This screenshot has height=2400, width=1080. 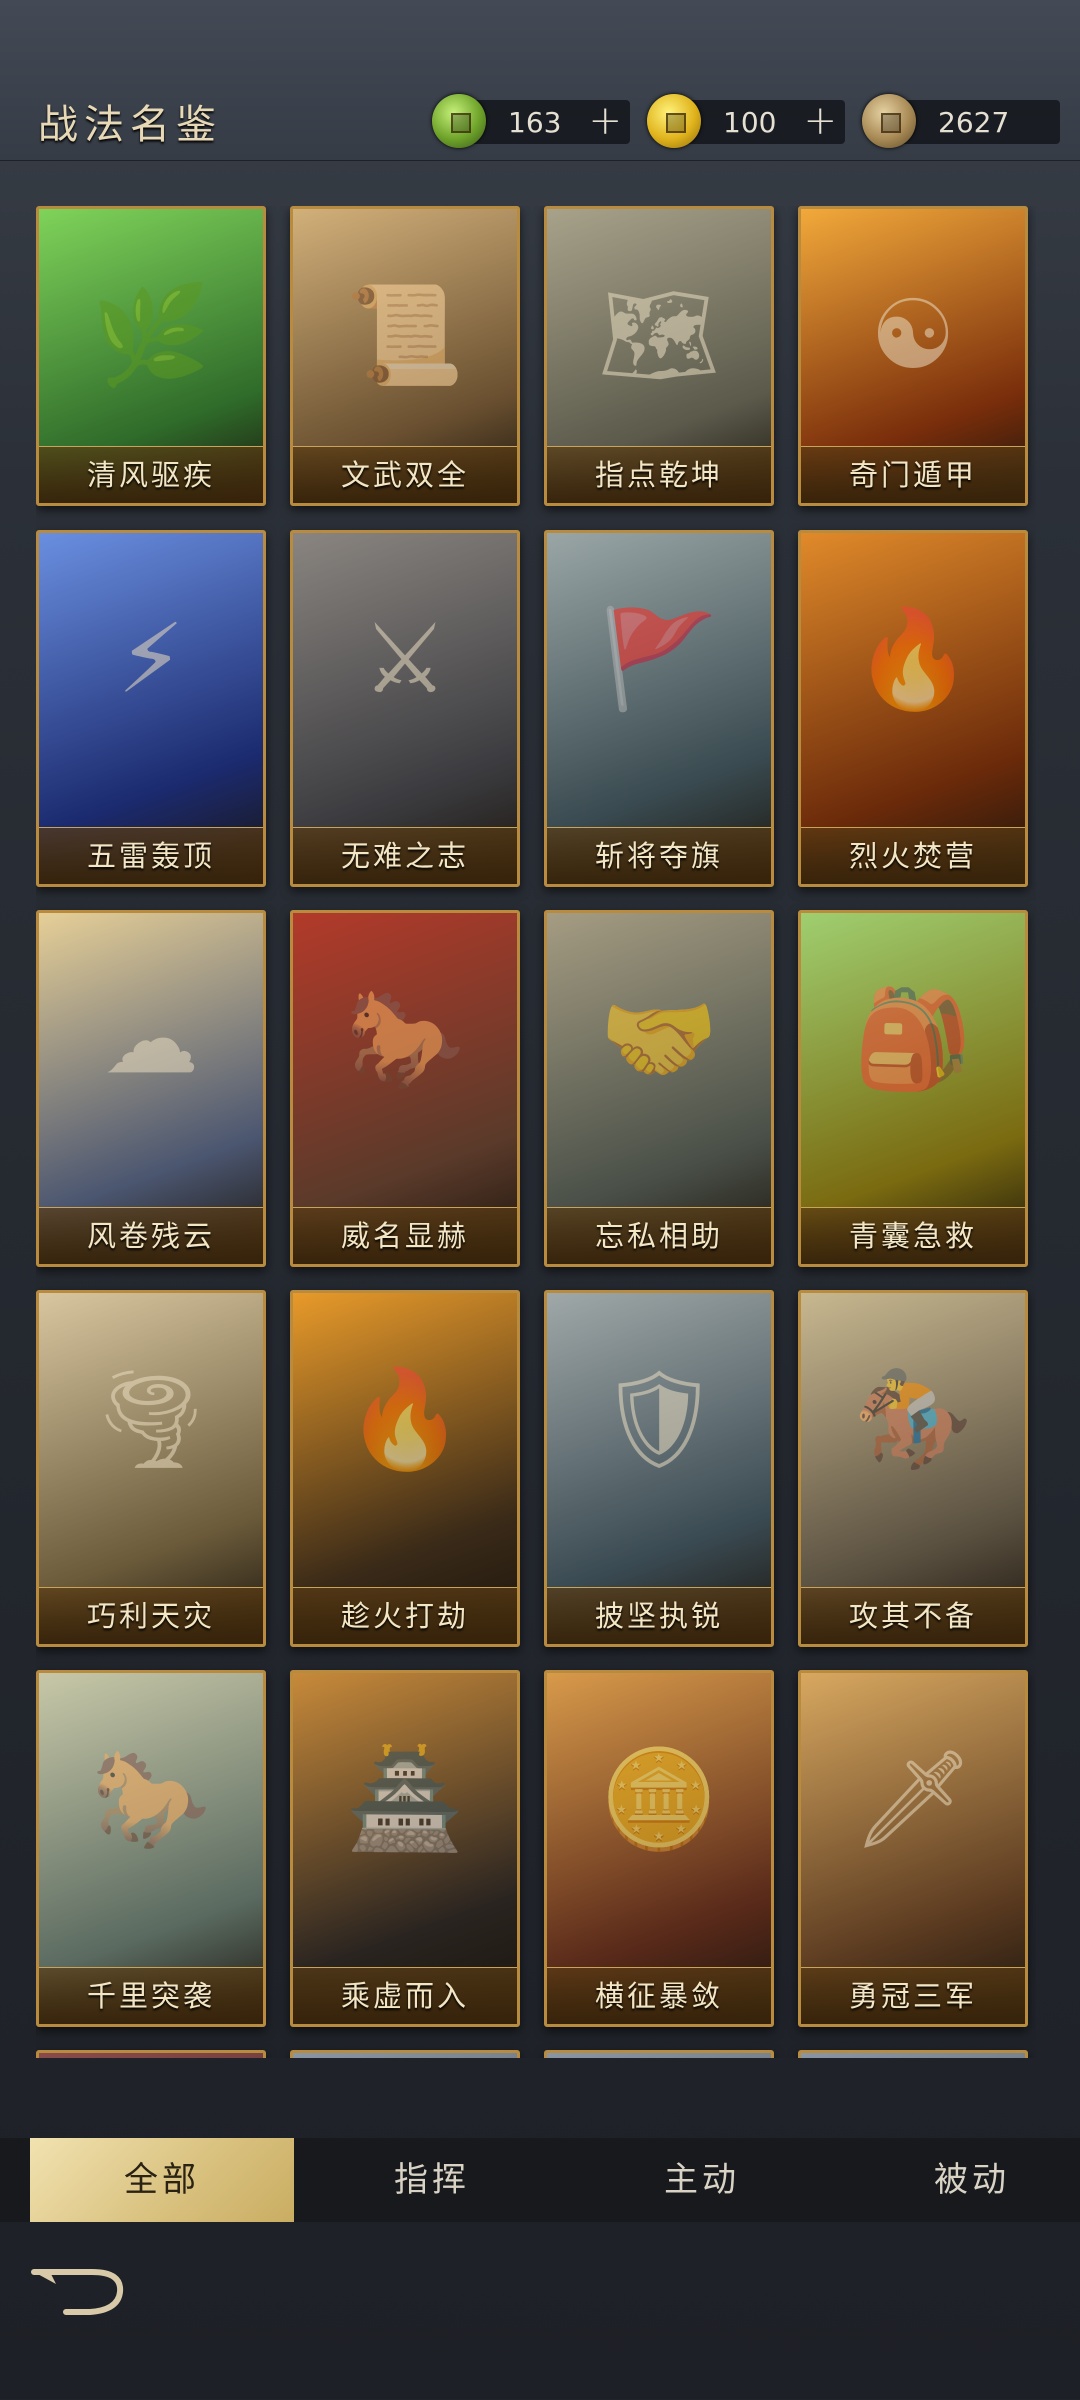 What do you see at coordinates (535, 122) in the screenshot?
I see `jade-amount: 163` at bounding box center [535, 122].